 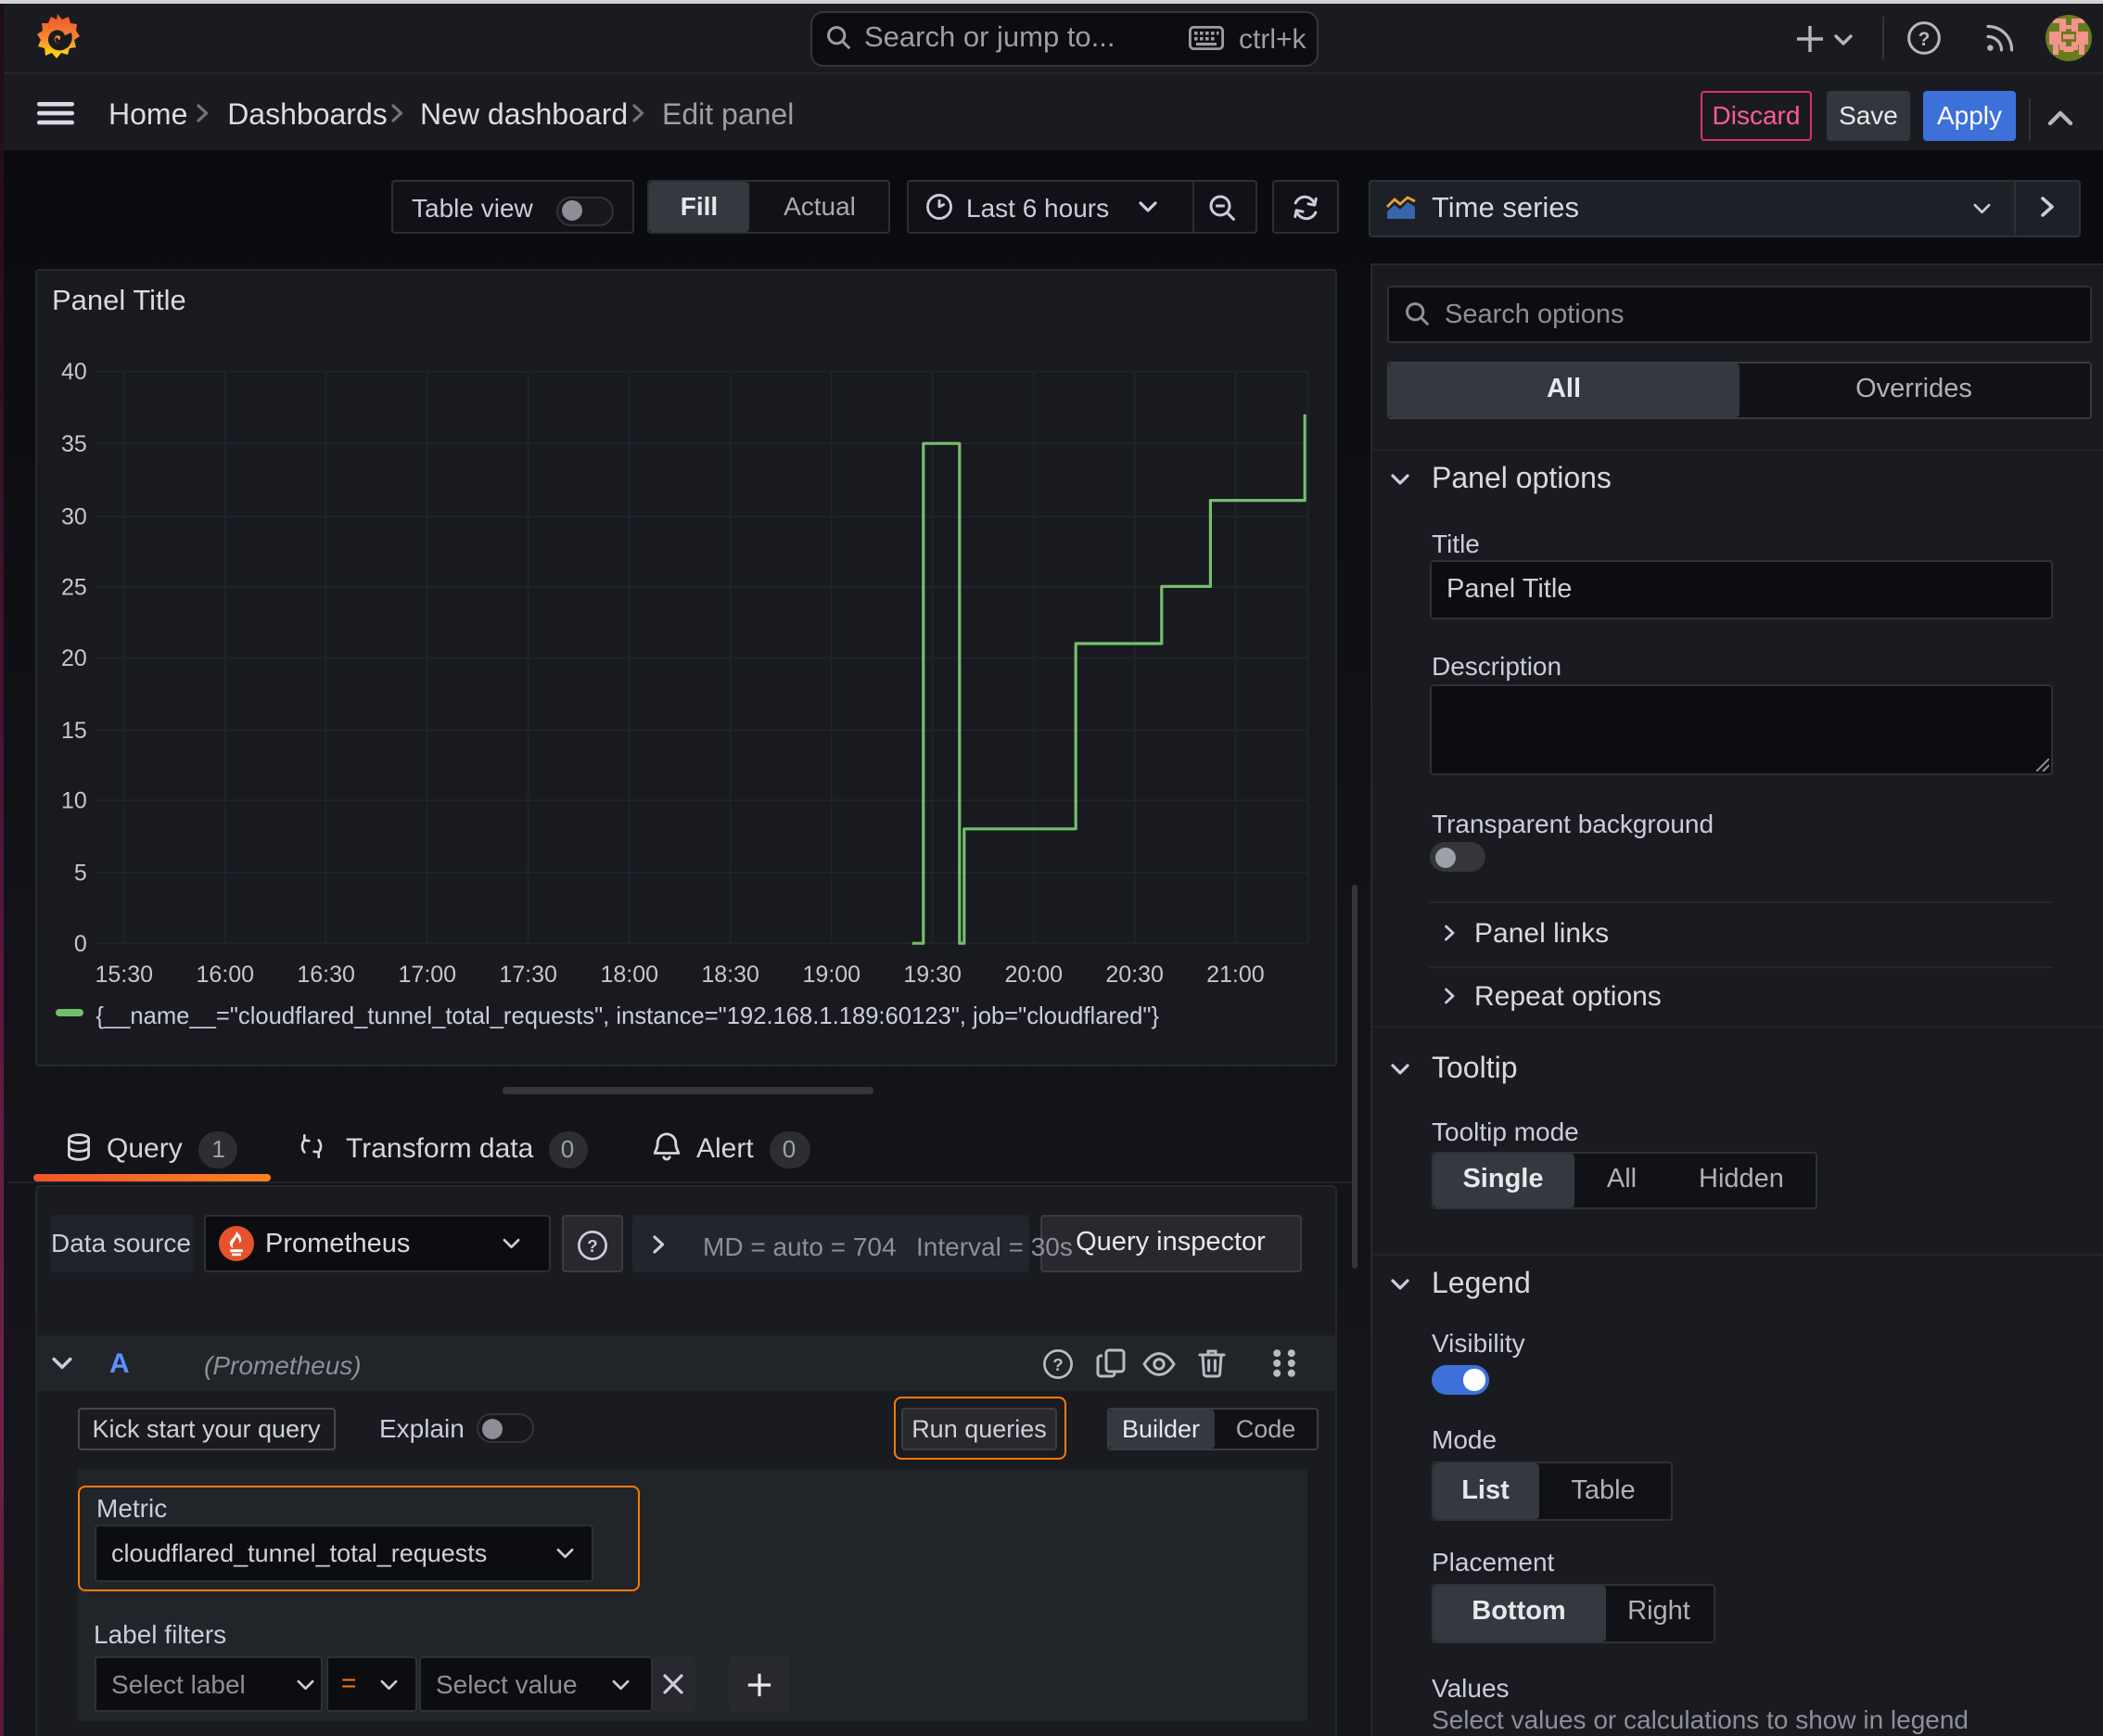 What do you see at coordinates (73, 588) in the screenshot?
I see `svg-text: 25` at bounding box center [73, 588].